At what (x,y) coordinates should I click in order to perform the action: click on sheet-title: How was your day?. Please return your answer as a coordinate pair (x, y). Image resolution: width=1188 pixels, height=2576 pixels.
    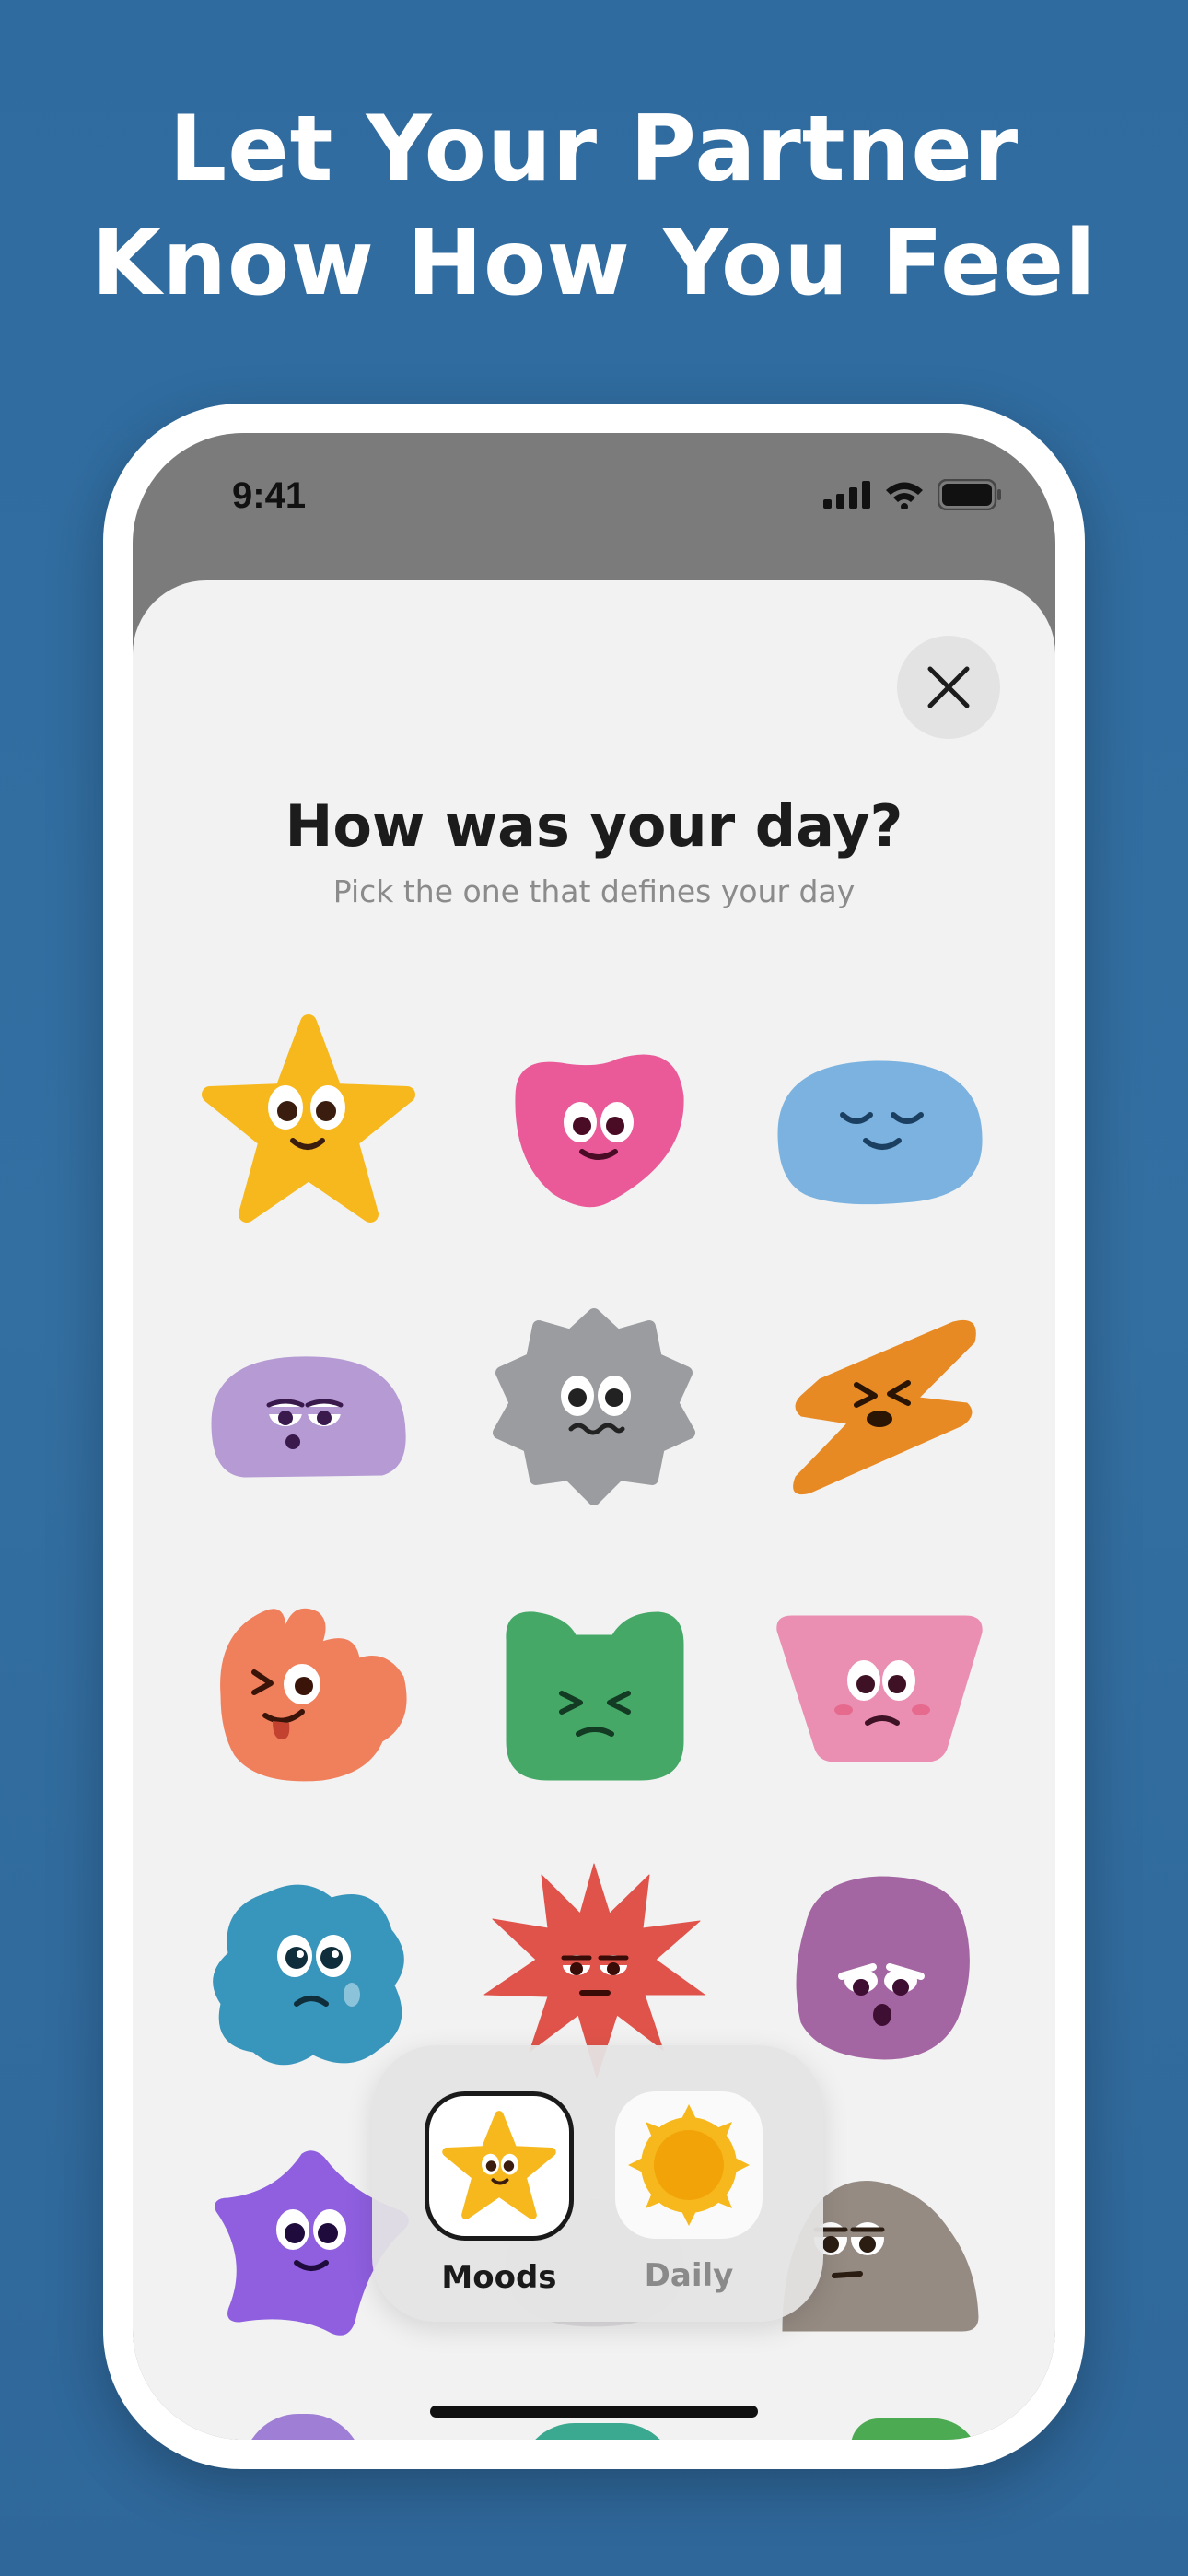
    Looking at the image, I should click on (594, 826).